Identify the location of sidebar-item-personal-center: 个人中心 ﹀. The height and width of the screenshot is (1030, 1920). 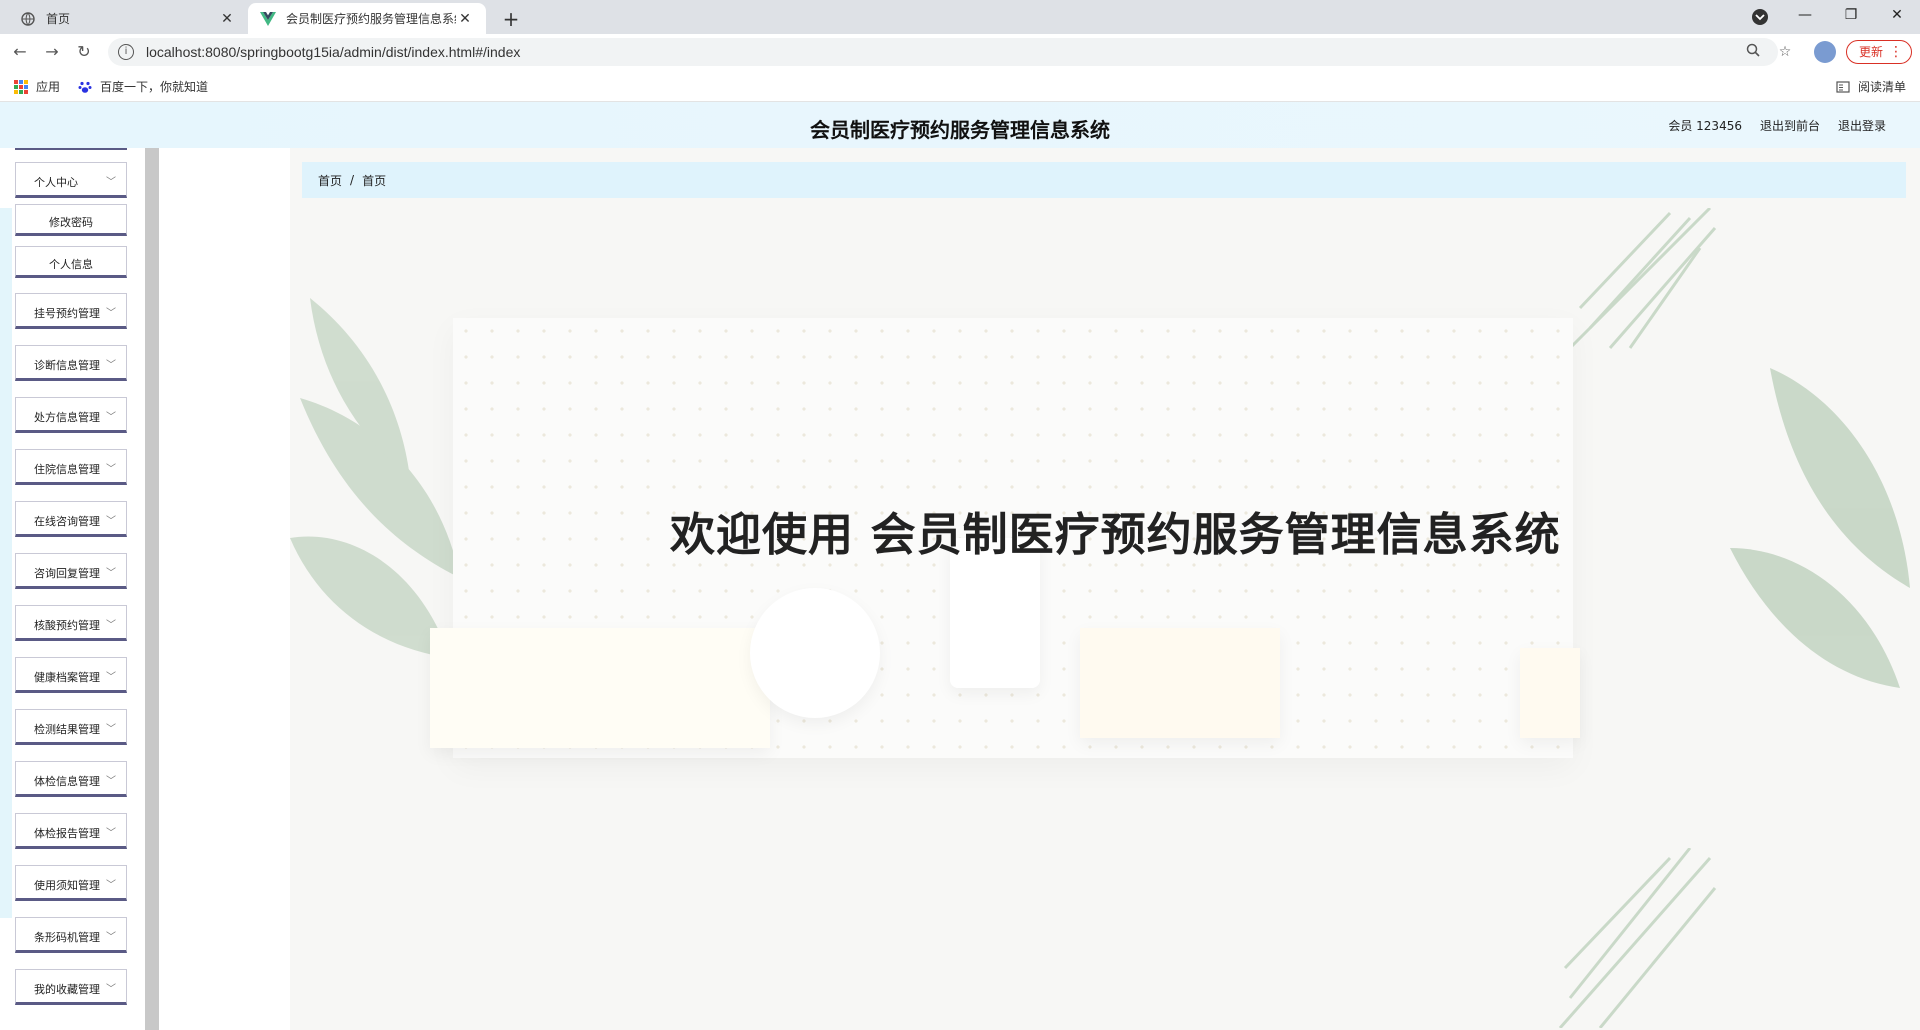
(71, 180).